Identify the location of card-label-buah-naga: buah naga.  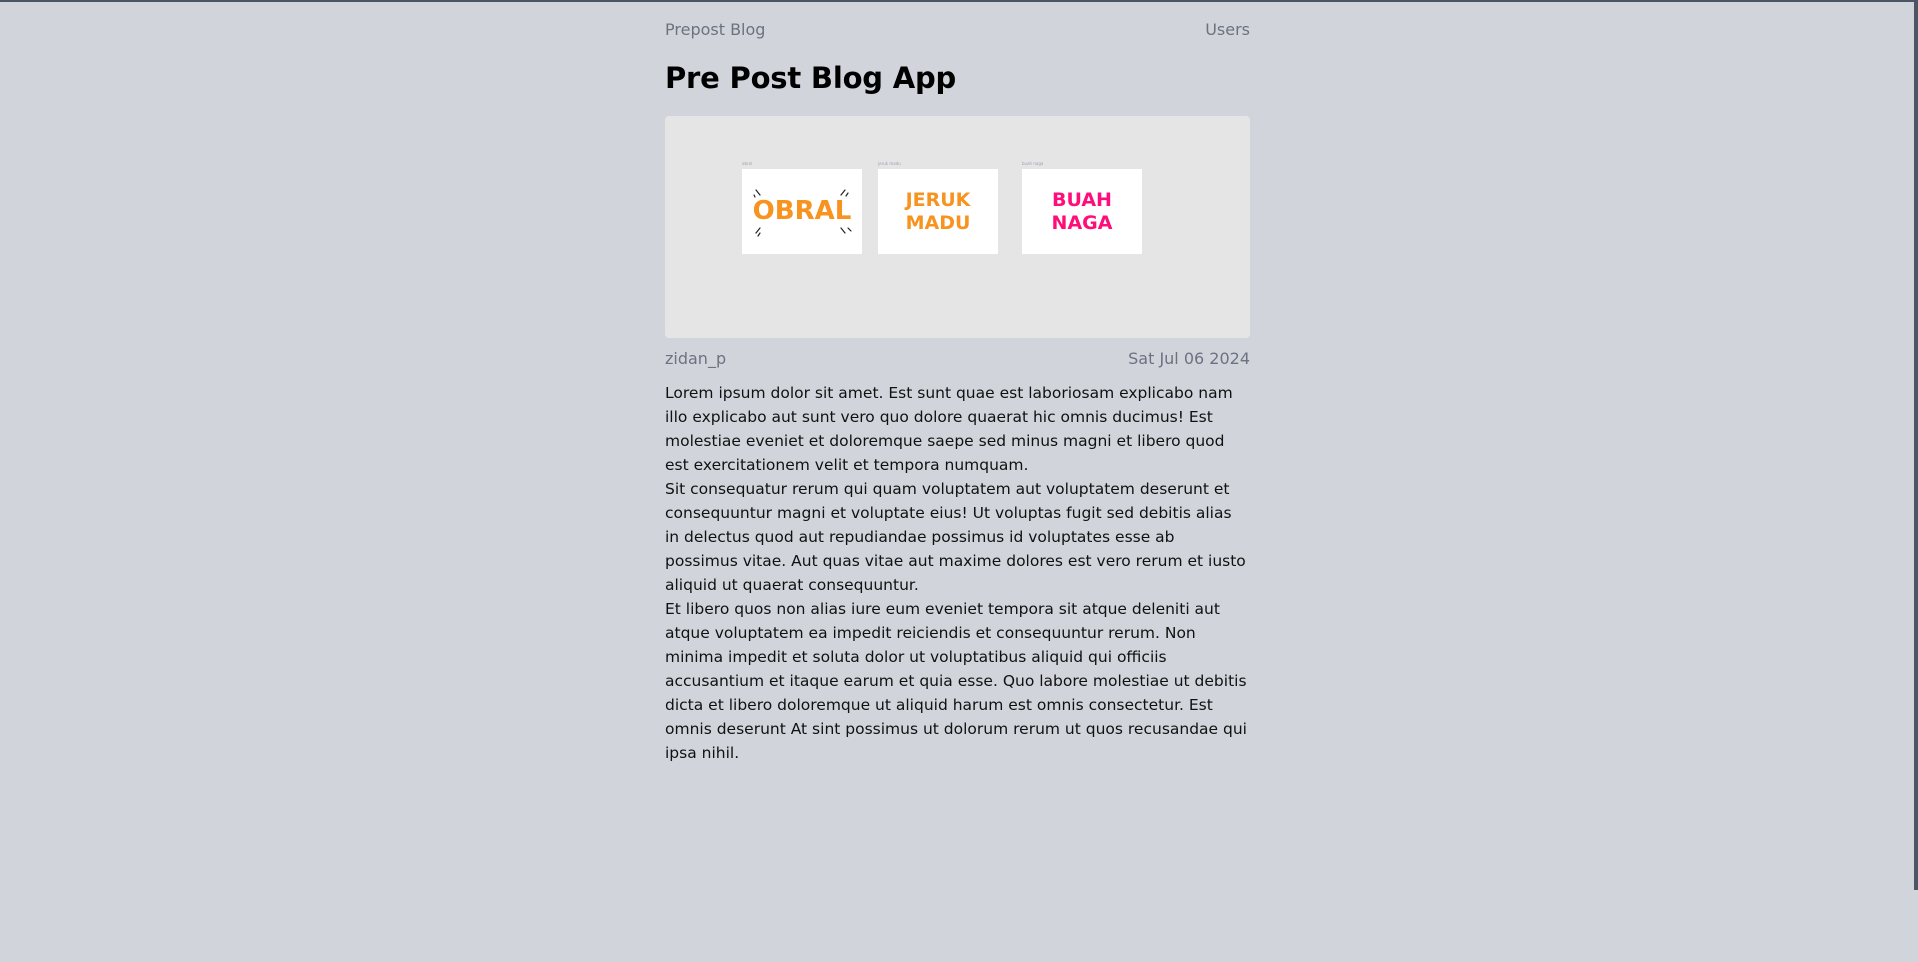
(1033, 163).